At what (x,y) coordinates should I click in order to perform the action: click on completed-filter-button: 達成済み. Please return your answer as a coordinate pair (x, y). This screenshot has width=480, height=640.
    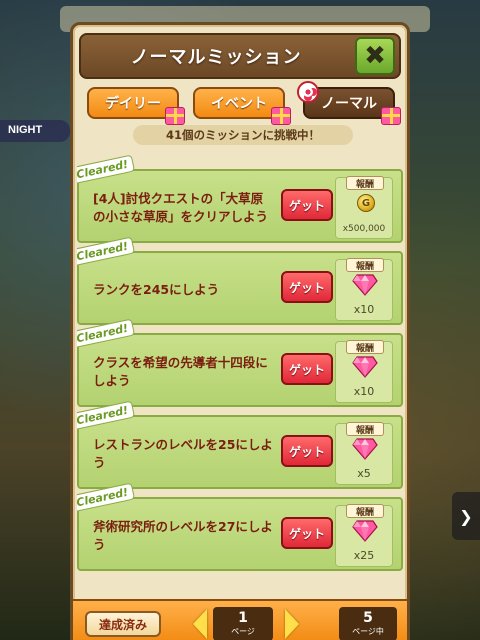
    Looking at the image, I should click on (123, 624).